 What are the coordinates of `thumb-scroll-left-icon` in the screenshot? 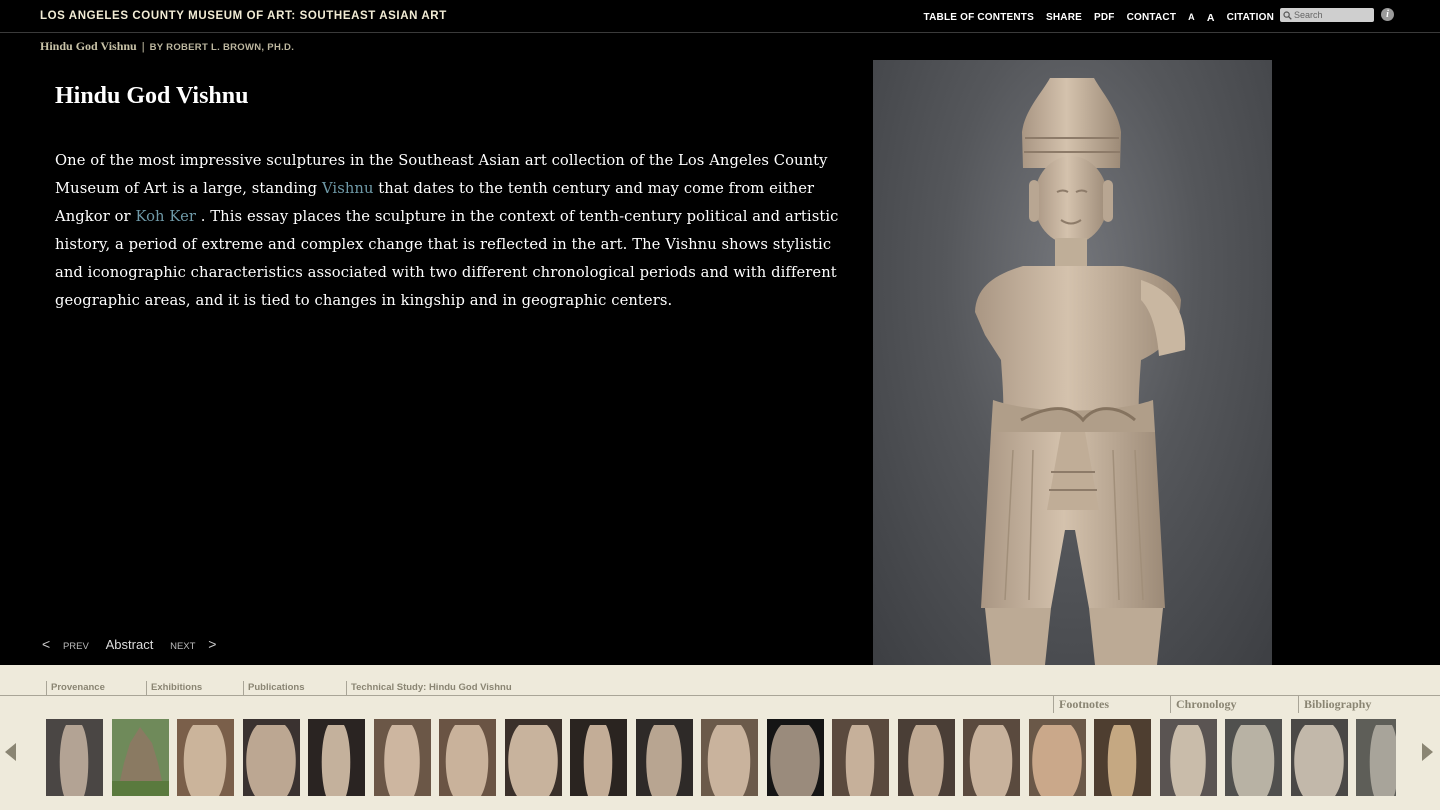 It's located at (10, 752).